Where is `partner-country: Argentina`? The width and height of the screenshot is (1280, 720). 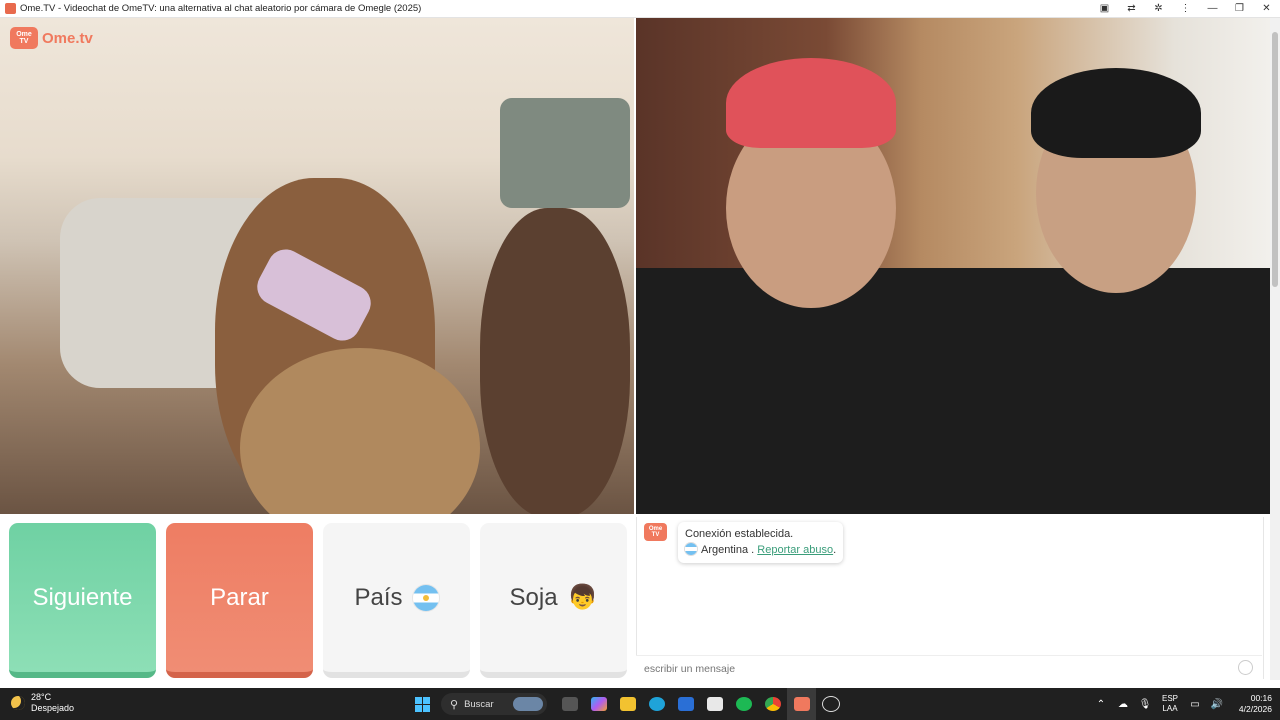 partner-country: Argentina is located at coordinates (725, 550).